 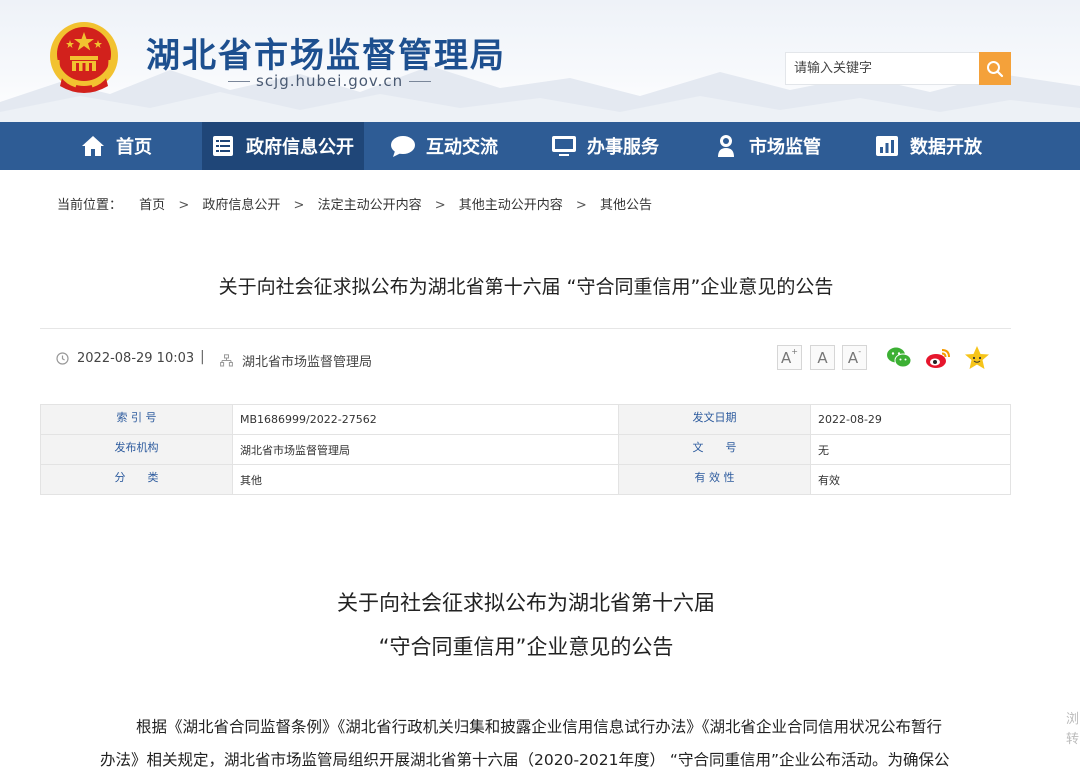 What do you see at coordinates (241, 205) in the screenshot?
I see `breadcrumb-gov-info-link: 政府信息公开` at bounding box center [241, 205].